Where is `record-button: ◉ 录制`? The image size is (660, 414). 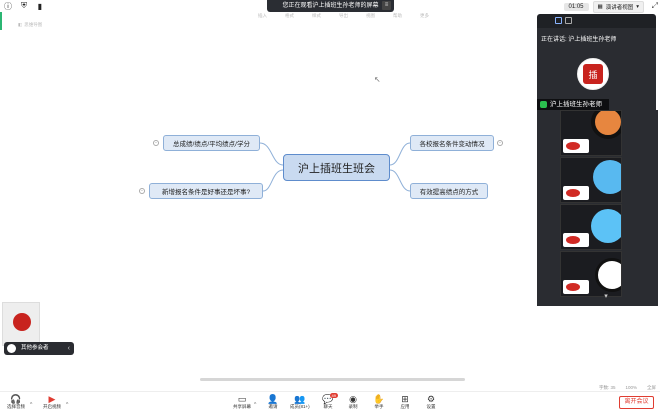
record-button: ◉ 录制 is located at coordinates (353, 402).